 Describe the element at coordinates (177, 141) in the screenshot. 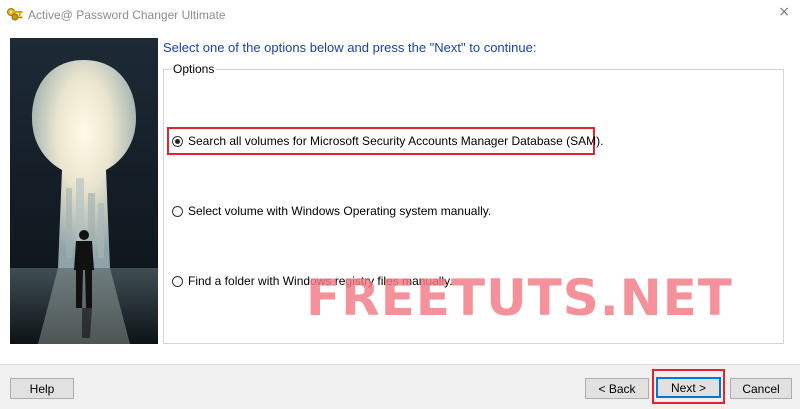

I see `radio-button-selected` at that location.